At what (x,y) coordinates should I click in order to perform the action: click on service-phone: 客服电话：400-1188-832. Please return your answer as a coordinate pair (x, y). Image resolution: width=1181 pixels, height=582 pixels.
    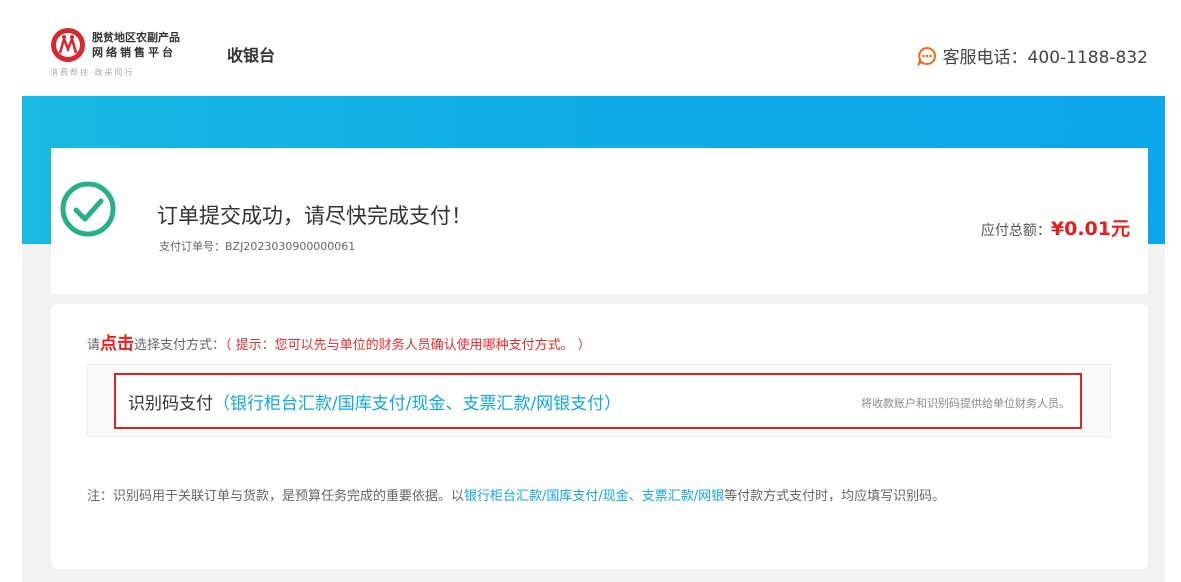
    Looking at the image, I should click on (1045, 58).